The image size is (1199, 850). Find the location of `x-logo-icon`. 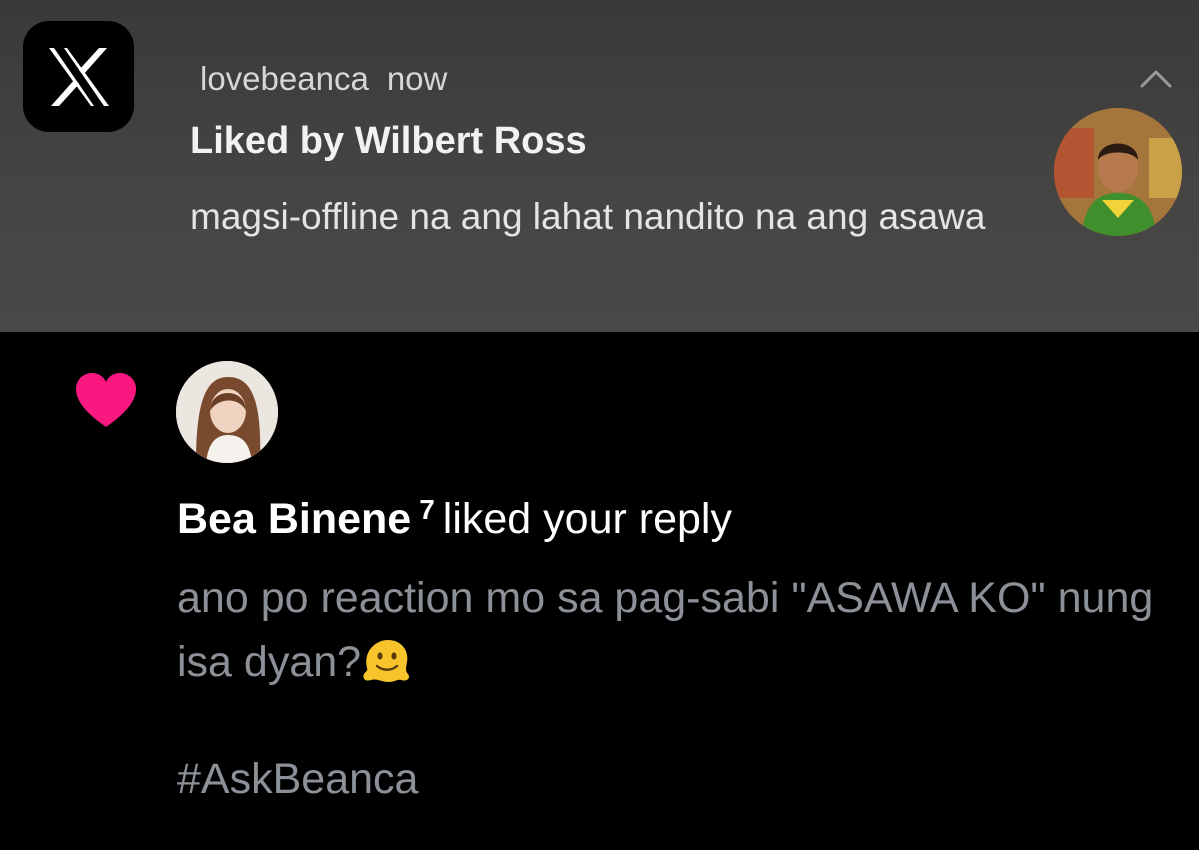

x-logo-icon is located at coordinates (78, 76).